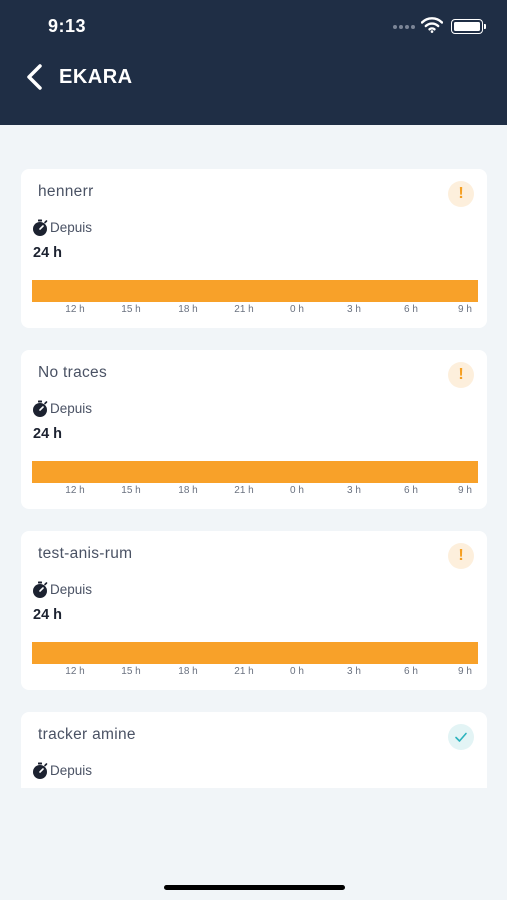 The height and width of the screenshot is (900, 507). What do you see at coordinates (404, 27) in the screenshot?
I see `cellular-signal-icon` at bounding box center [404, 27].